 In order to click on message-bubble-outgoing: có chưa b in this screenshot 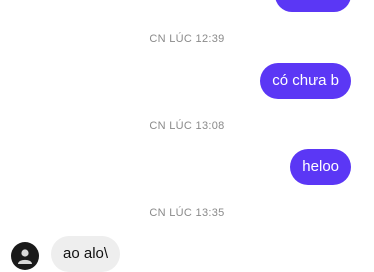, I will do `click(305, 81)`.